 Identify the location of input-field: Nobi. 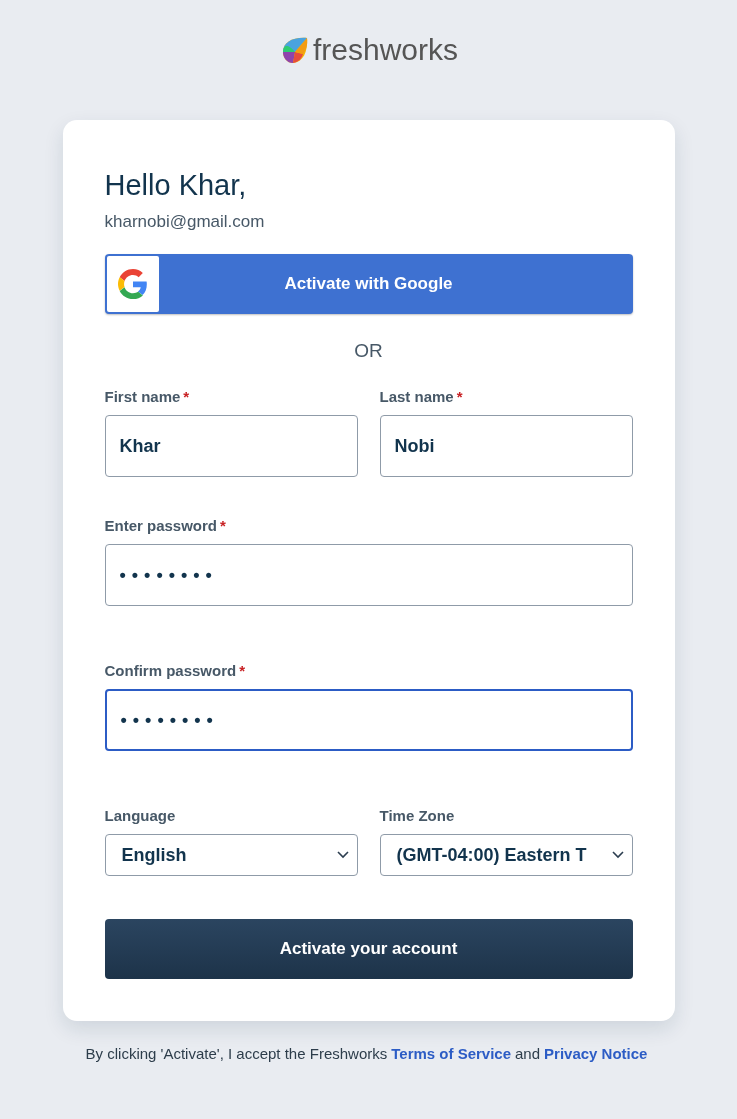
(506, 446).